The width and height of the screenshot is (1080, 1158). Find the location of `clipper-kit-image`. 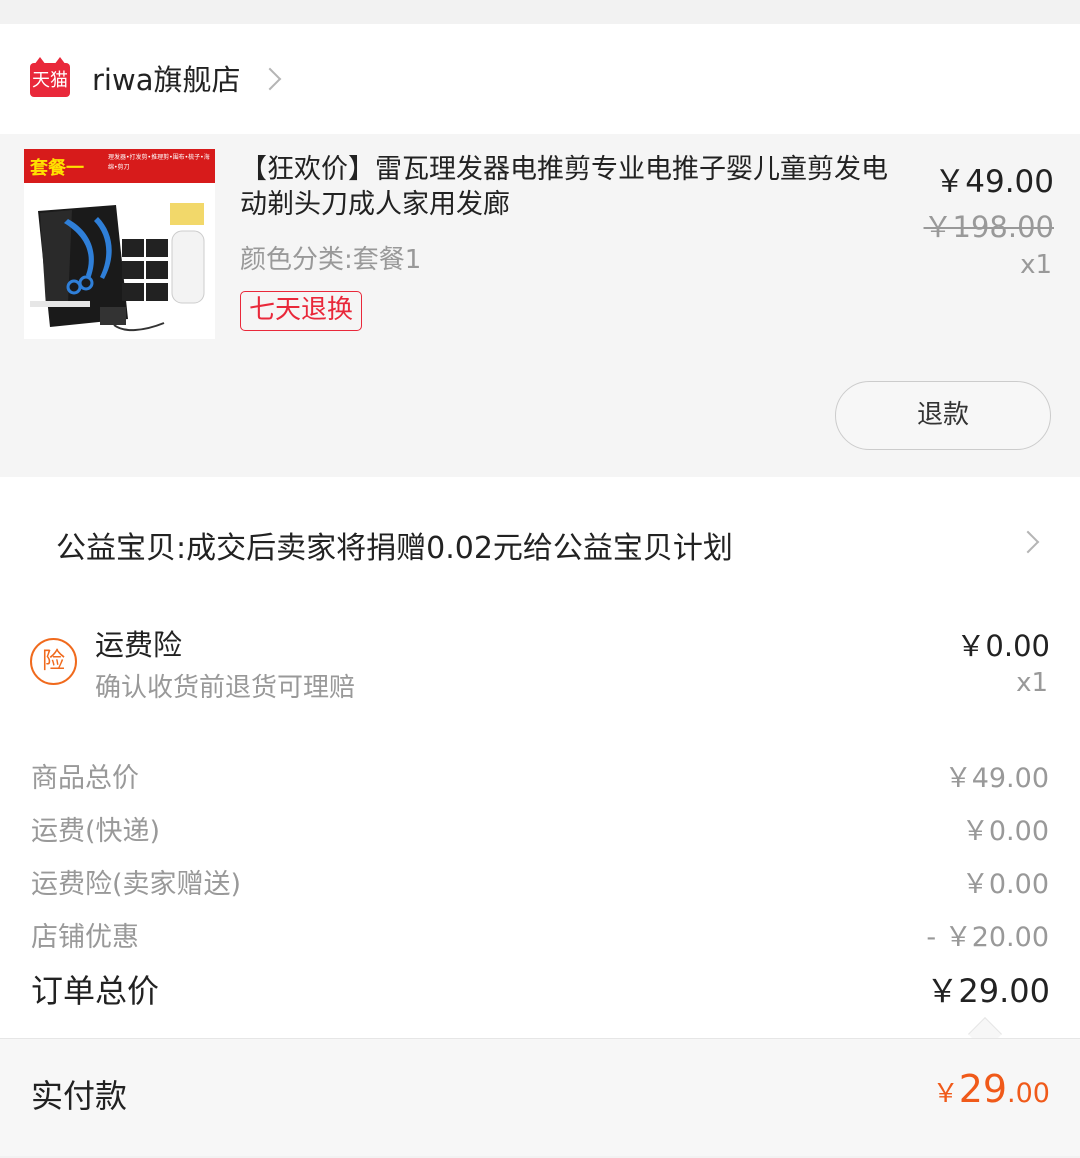

clipper-kit-image is located at coordinates (117, 267).